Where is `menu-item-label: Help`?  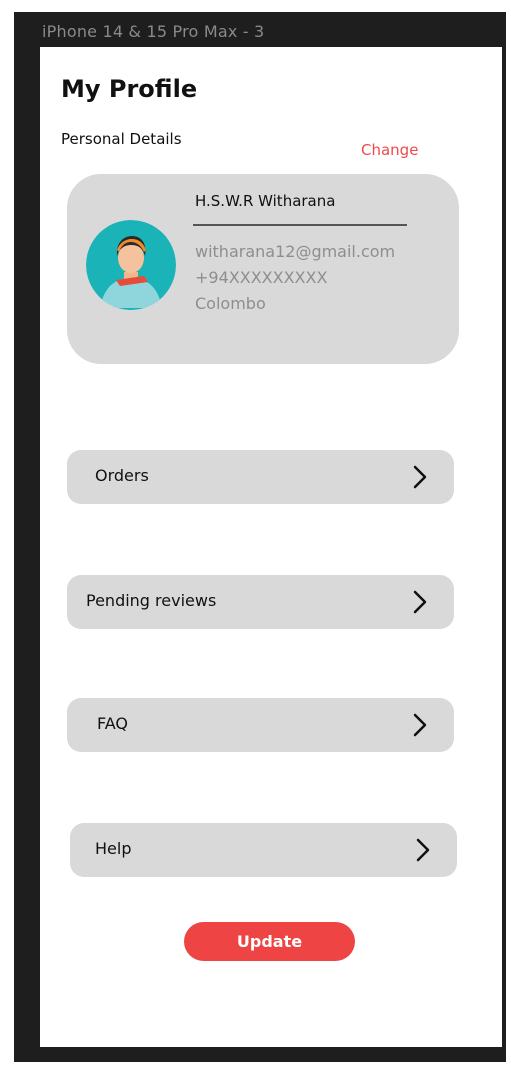 menu-item-label: Help is located at coordinates (113, 848).